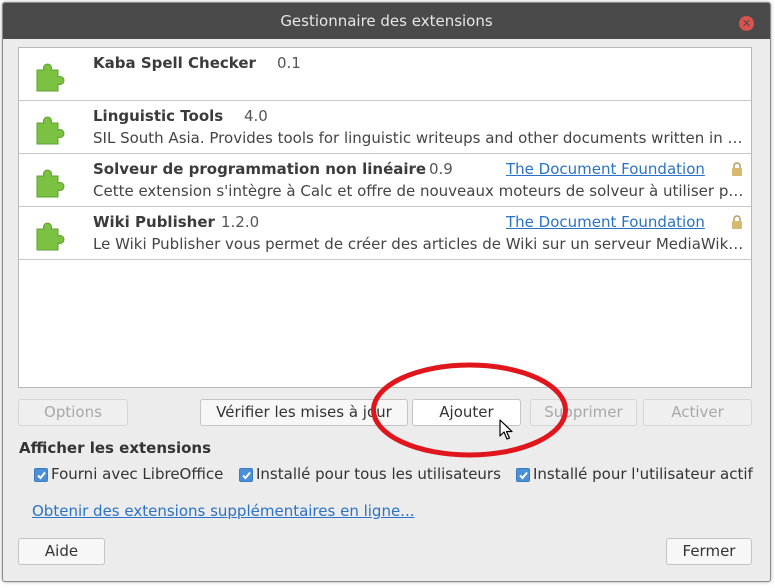 Image resolution: width=775 pixels, height=588 pixels. Describe the element at coordinates (289, 63) in the screenshot. I see `extension-version: 0.1` at that location.